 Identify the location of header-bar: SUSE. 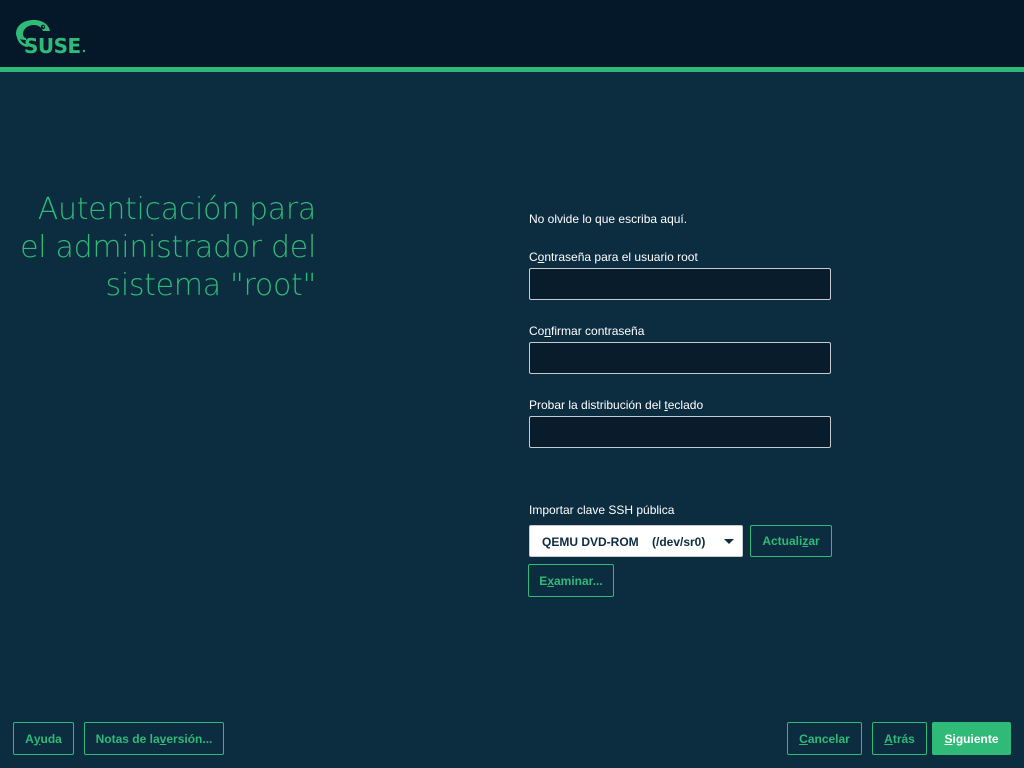
(512, 33).